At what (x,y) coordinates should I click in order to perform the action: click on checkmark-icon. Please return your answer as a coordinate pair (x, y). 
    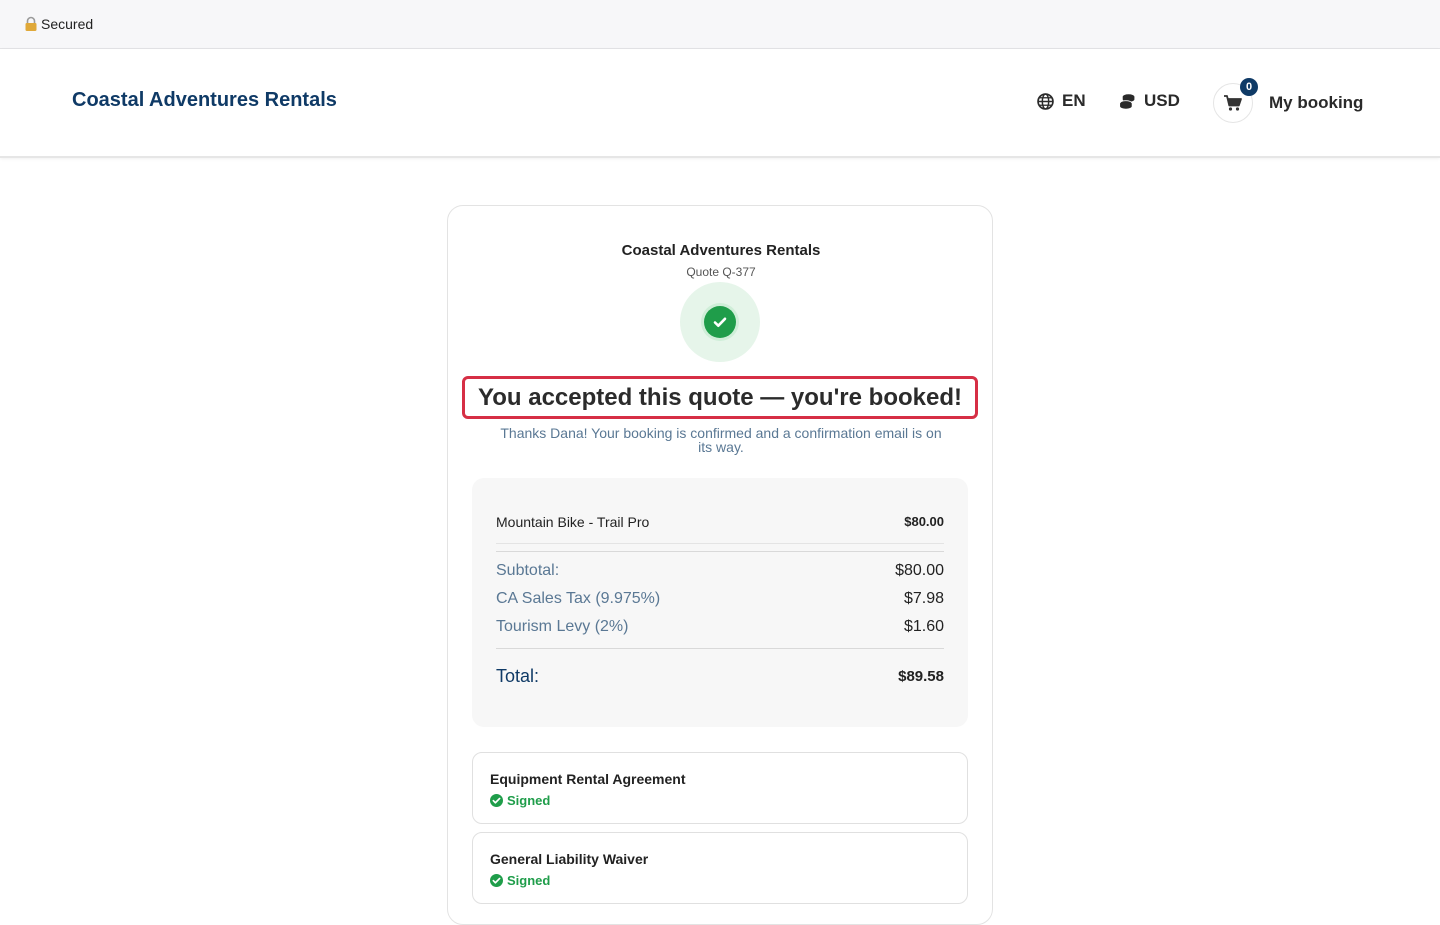
    Looking at the image, I should click on (720, 322).